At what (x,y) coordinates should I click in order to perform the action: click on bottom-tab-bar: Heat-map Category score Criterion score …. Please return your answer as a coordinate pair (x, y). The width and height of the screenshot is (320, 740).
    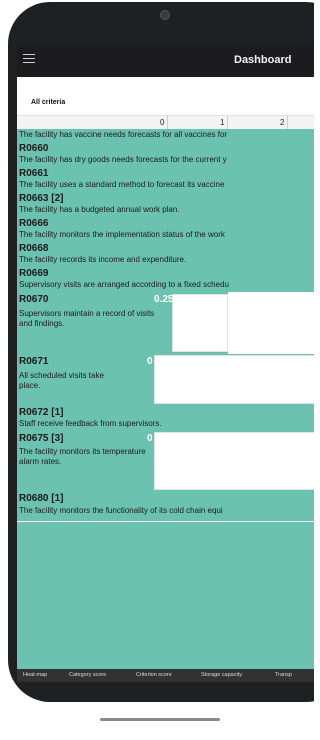
    Looking at the image, I should click on (165, 675).